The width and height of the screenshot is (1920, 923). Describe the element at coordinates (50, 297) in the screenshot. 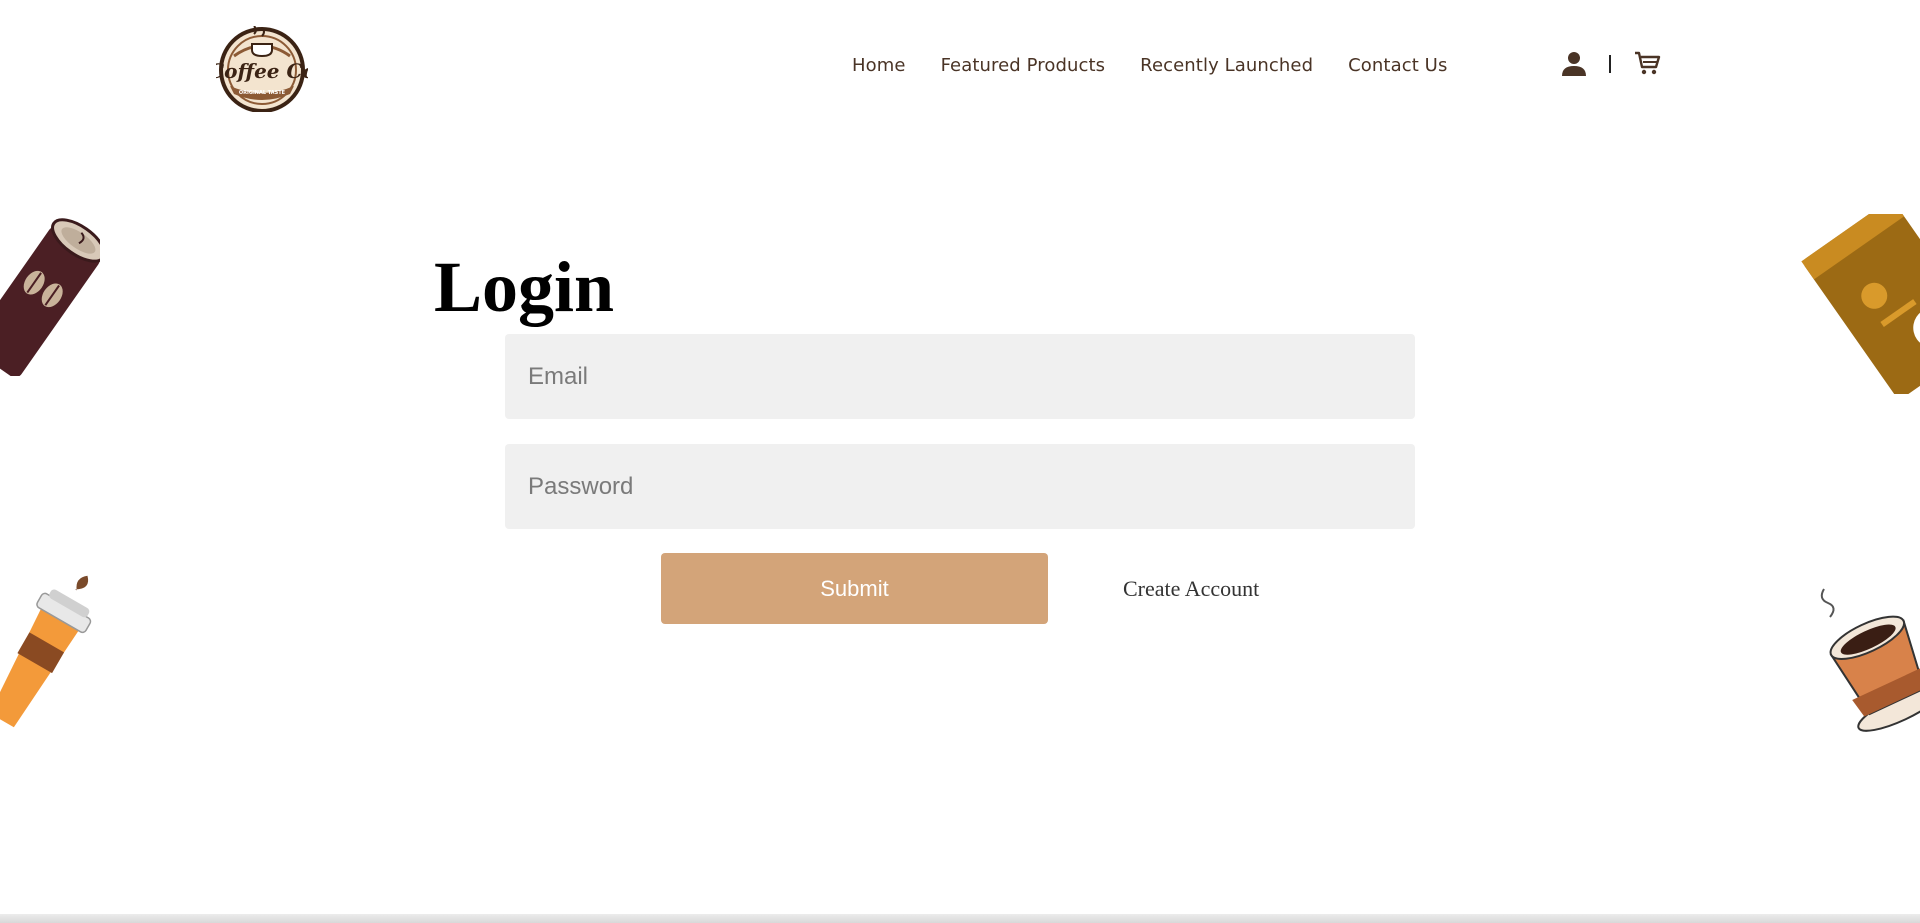

I see `coffee-can-illustration` at that location.